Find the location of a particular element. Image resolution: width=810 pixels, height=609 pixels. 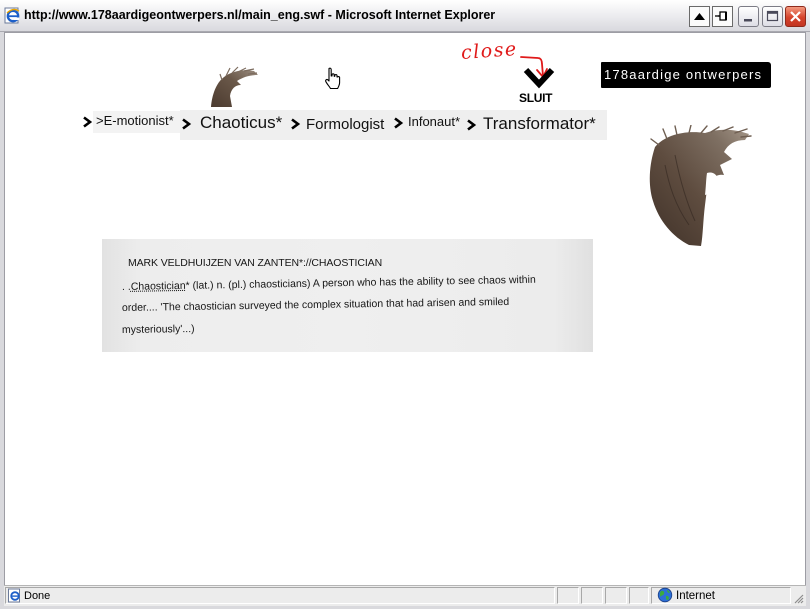

site-logo: 178aardige ontwerpers is located at coordinates (686, 75).